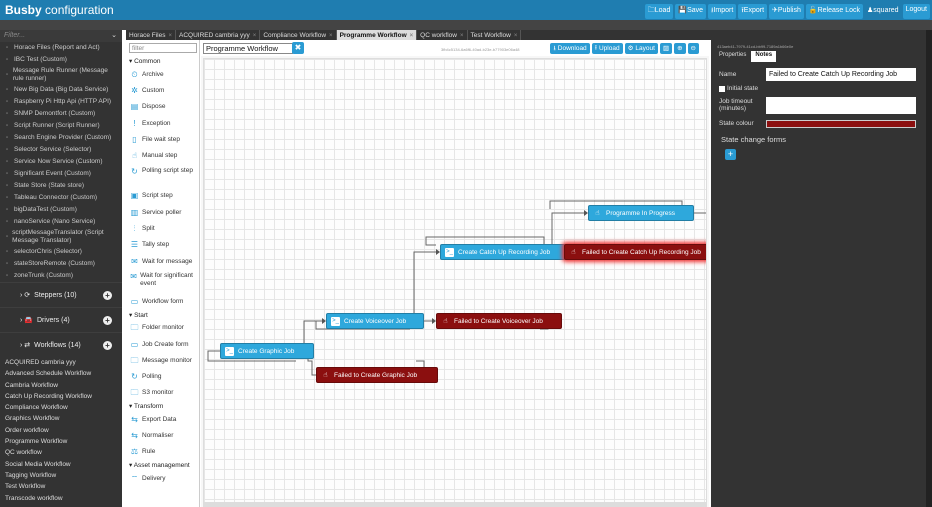 This screenshot has height=507, width=932. What do you see at coordinates (61, 186) in the screenshot?
I see `sidebar-service-item: ▫ State Store (State store)` at bounding box center [61, 186].